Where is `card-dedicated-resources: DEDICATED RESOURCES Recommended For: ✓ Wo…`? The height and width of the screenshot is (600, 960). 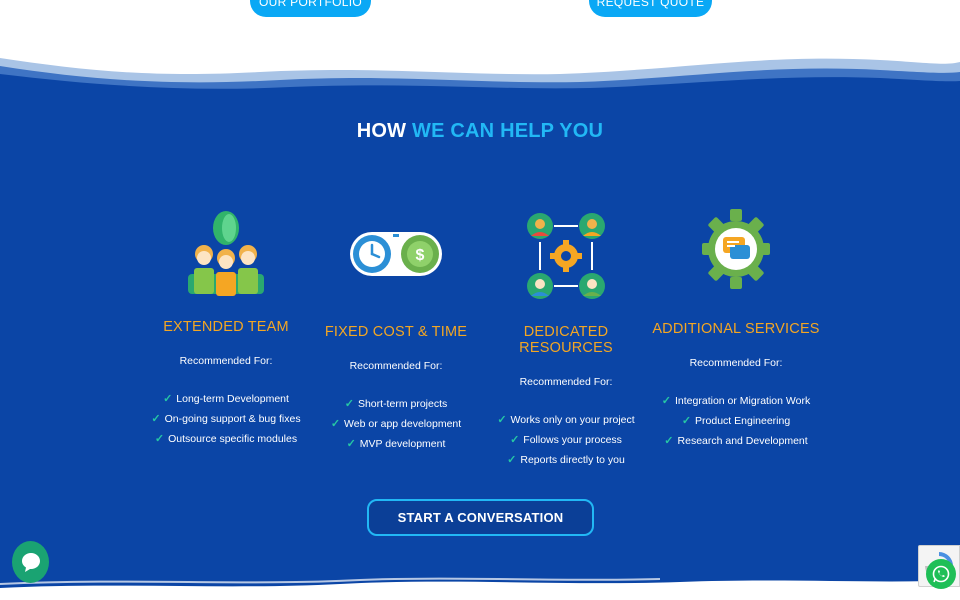 card-dedicated-resources: DEDICATED RESOURCES Recommended For: ✓ Wo… is located at coordinates (566, 397).